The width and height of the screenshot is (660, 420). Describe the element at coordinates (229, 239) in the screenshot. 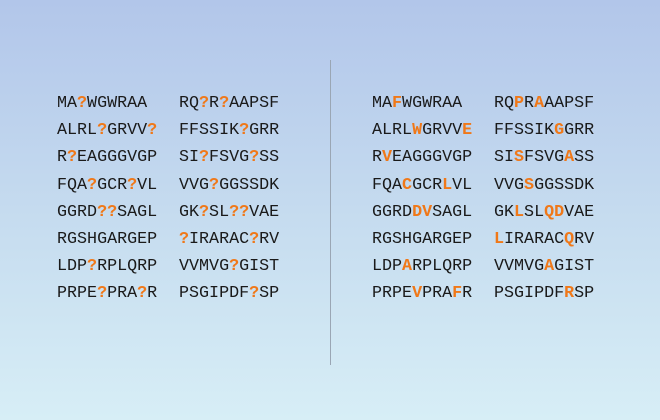

I see `sequence-word: ?IRARAC?RV` at that location.